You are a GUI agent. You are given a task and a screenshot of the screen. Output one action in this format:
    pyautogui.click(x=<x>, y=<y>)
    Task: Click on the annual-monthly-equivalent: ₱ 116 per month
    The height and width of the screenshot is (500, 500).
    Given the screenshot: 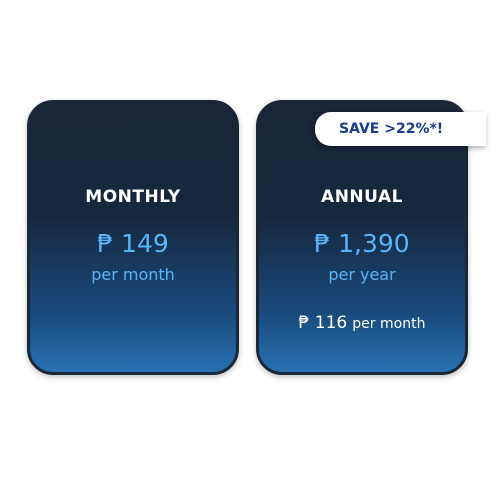 What is the action you would take?
    pyautogui.click(x=362, y=323)
    